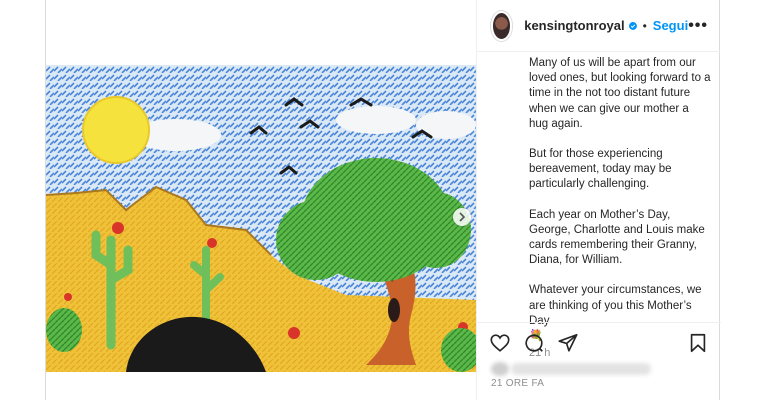 The image size is (768, 400). I want to click on bookmark-icon, so click(698, 343).